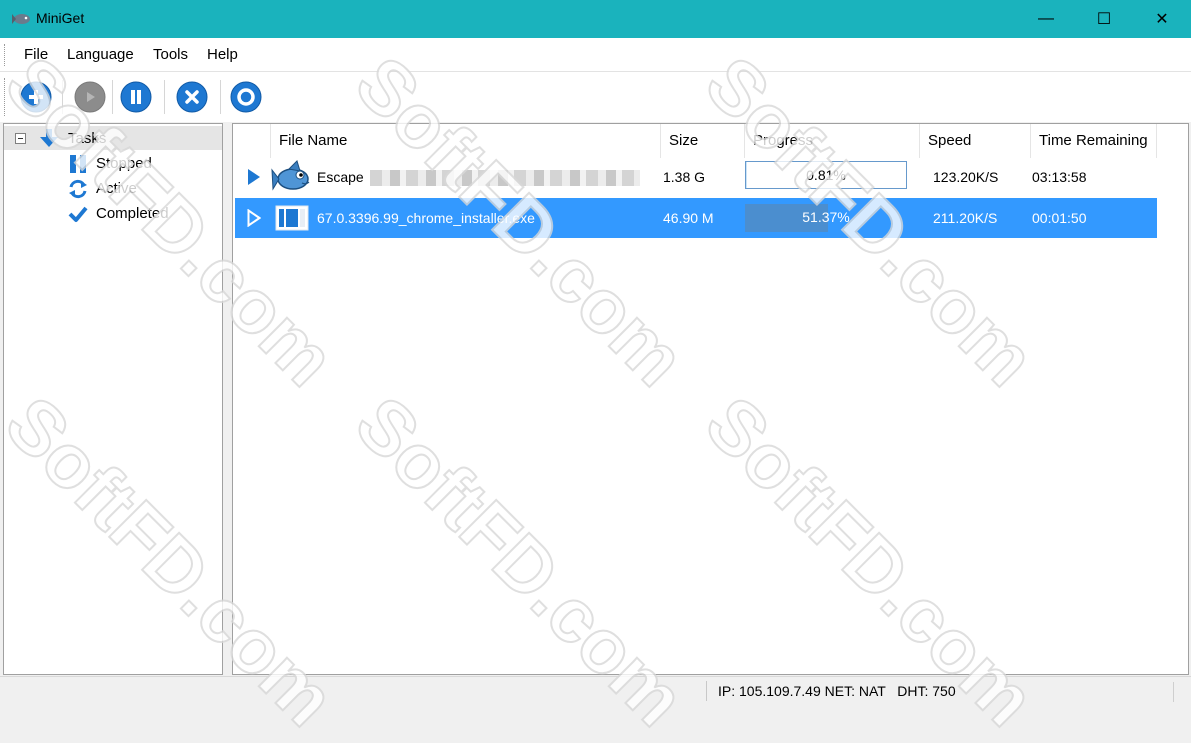 Image resolution: width=1191 pixels, height=743 pixels. Describe the element at coordinates (170, 54) in the screenshot. I see `menu-tools: Tools` at that location.